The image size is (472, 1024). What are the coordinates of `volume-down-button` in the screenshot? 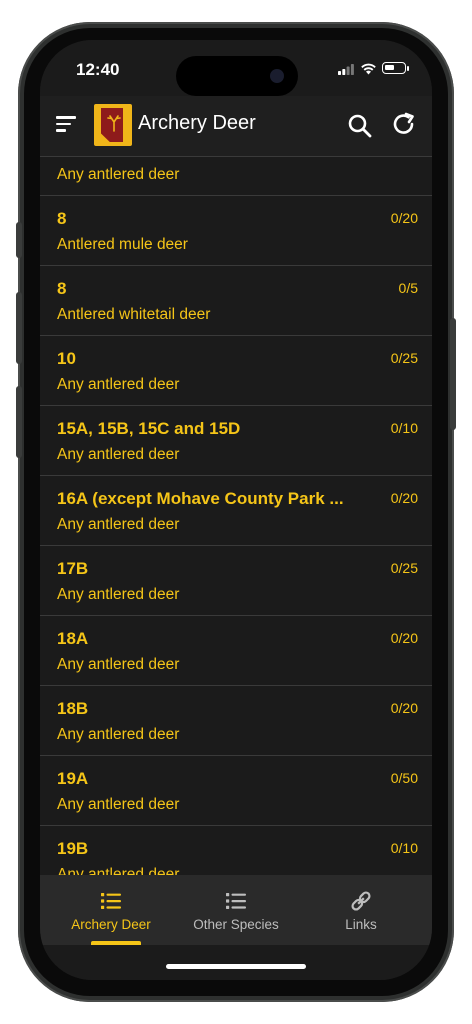 It's located at (19, 422).